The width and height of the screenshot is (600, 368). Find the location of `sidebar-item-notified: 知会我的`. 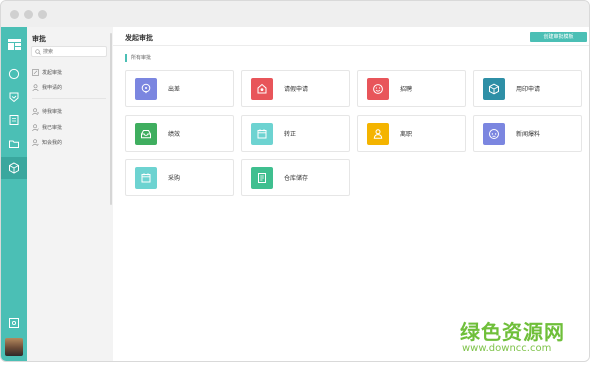

sidebar-item-notified: 知会我的 is located at coordinates (47, 142).